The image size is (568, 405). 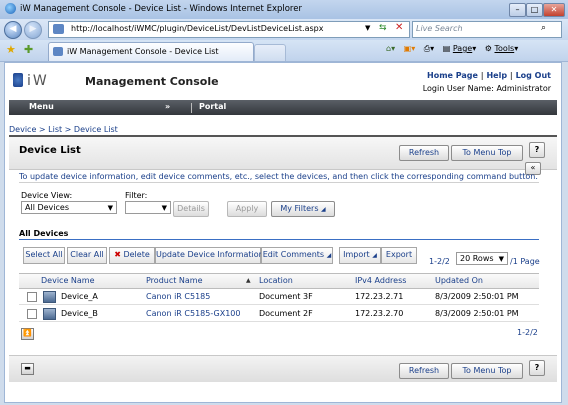 What do you see at coordinates (33, 30) in the screenshot?
I see `forward-button: ▶` at bounding box center [33, 30].